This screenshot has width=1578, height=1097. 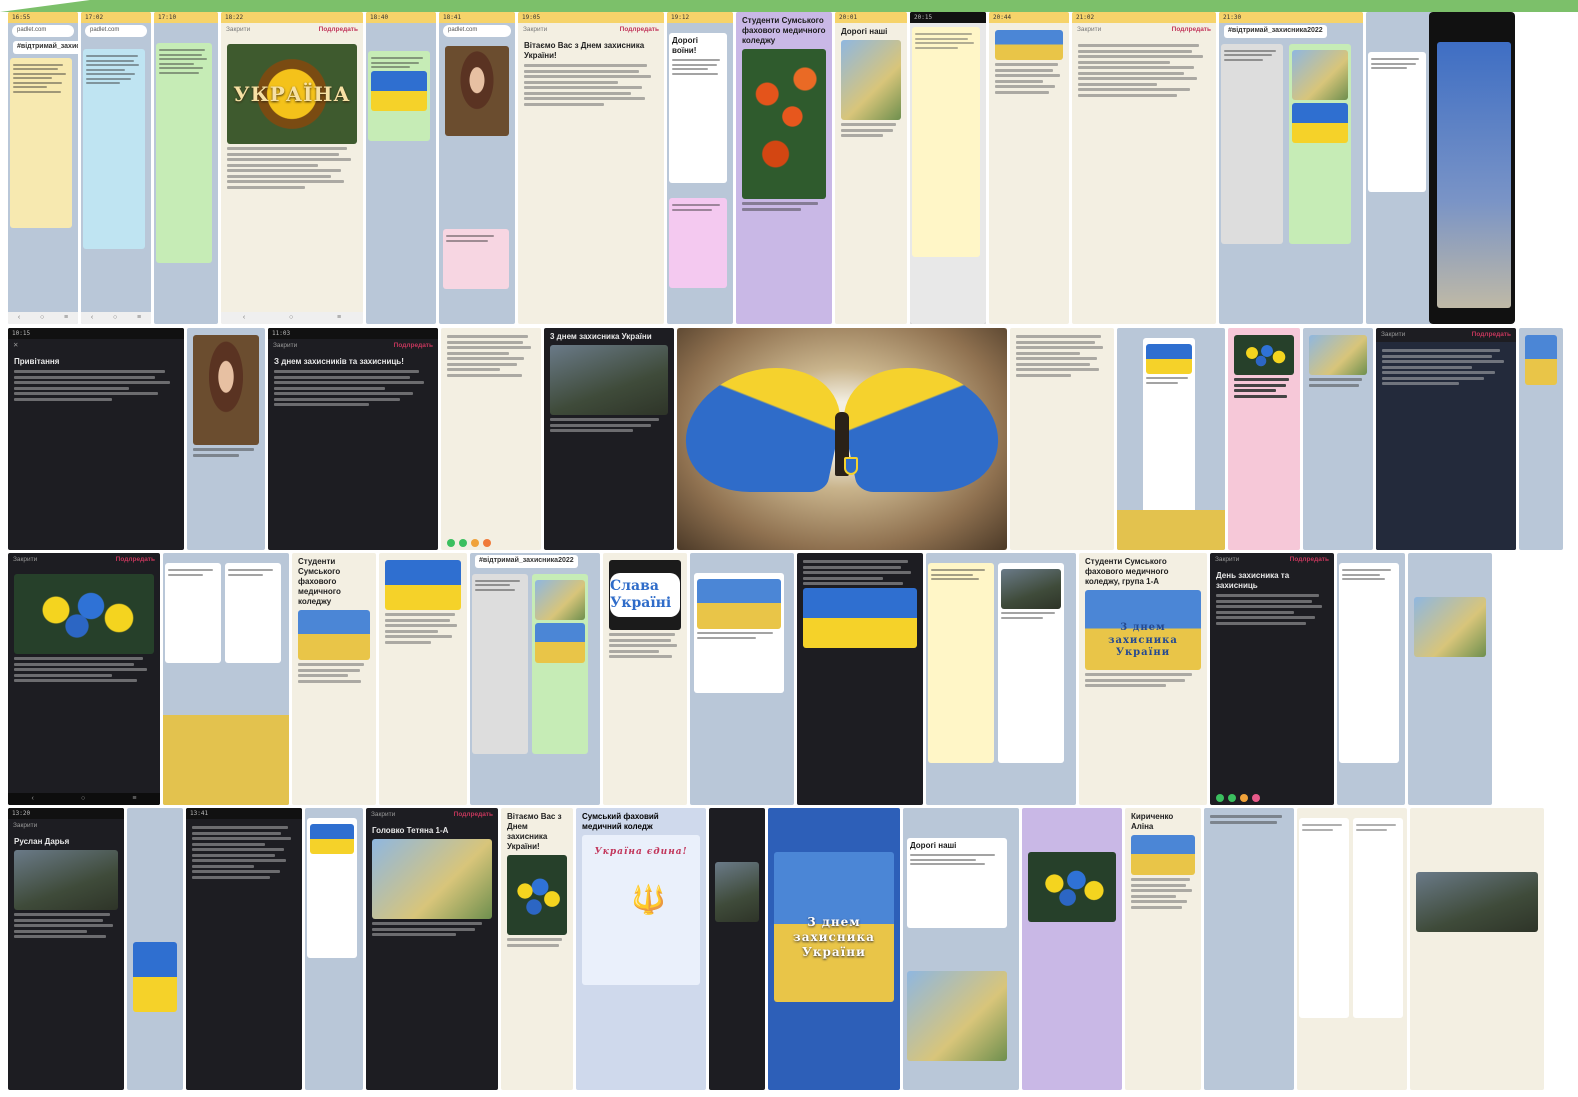 What do you see at coordinates (45, 6) in the screenshot?
I see `accent-wedge` at bounding box center [45, 6].